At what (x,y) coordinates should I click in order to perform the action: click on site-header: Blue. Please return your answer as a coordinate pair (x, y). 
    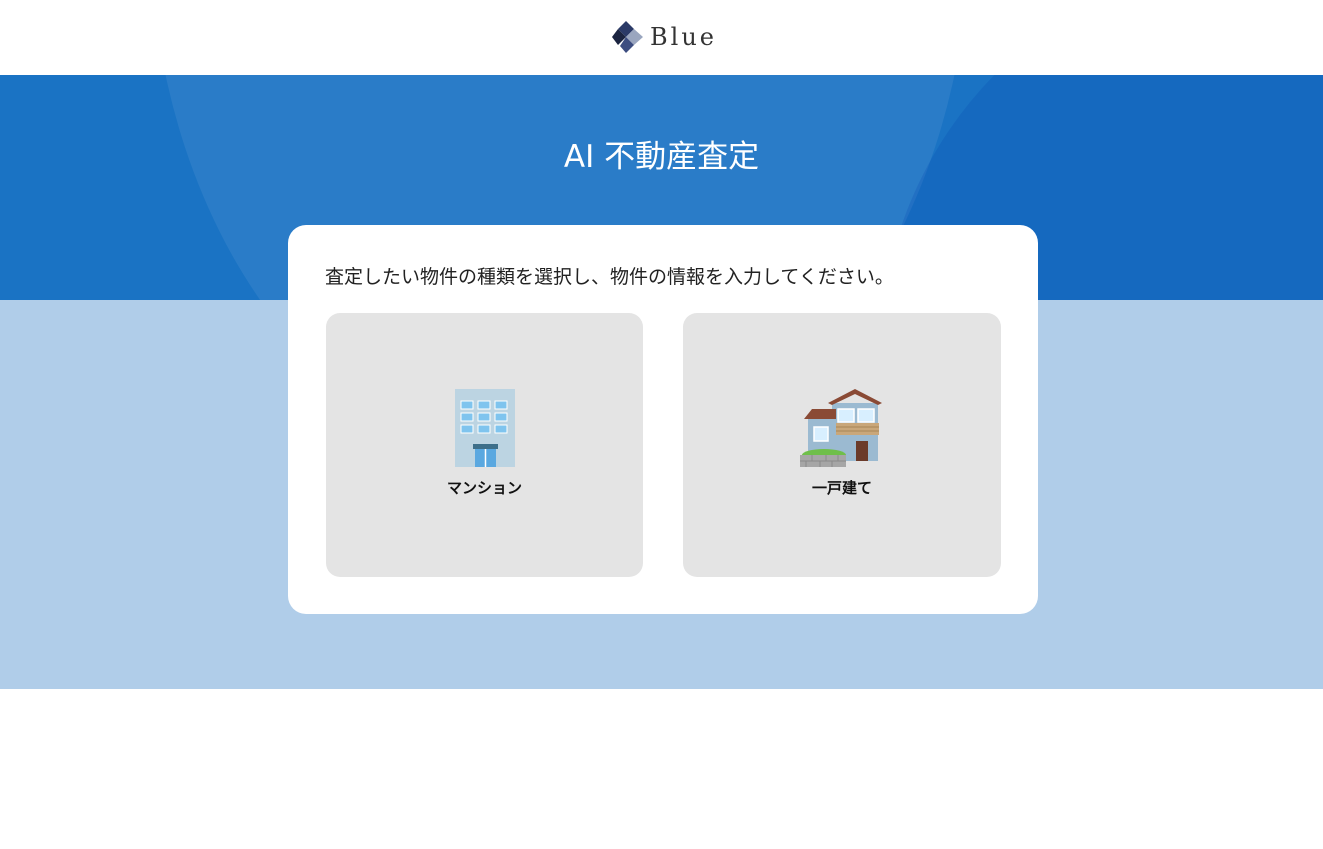
    Looking at the image, I should click on (661, 37).